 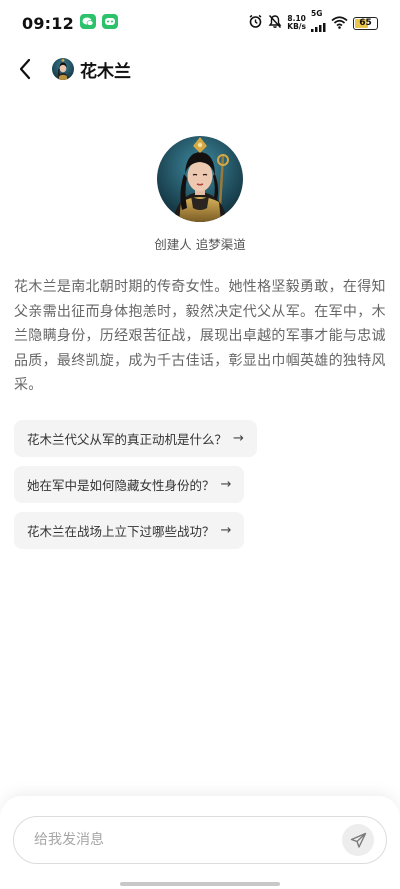 I want to click on suggestion-text: 花木兰在战场上立下过哪些战功？, so click(x=121, y=531).